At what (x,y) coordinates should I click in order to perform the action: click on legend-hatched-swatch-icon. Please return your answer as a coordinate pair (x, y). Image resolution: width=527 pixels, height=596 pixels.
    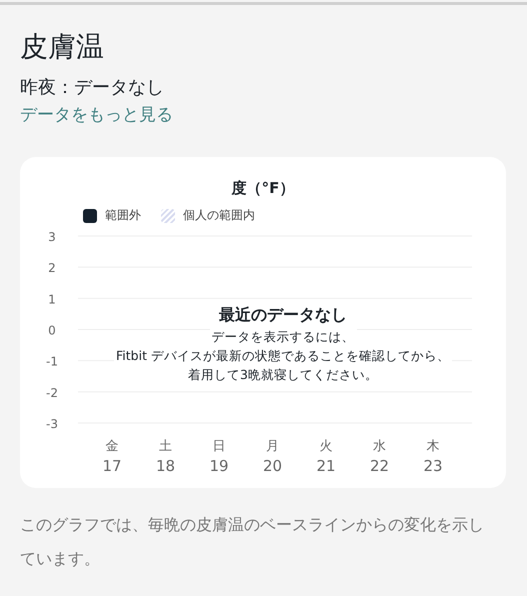
    Looking at the image, I should click on (168, 215).